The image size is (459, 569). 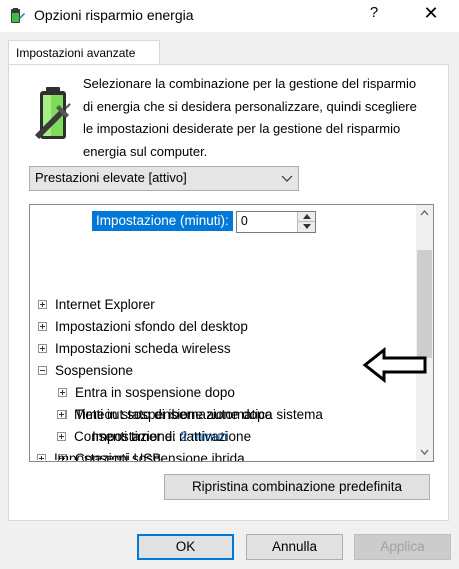 I want to click on power-plan-dropdown: Prestazioni elevate [attivo], so click(x=164, y=178).